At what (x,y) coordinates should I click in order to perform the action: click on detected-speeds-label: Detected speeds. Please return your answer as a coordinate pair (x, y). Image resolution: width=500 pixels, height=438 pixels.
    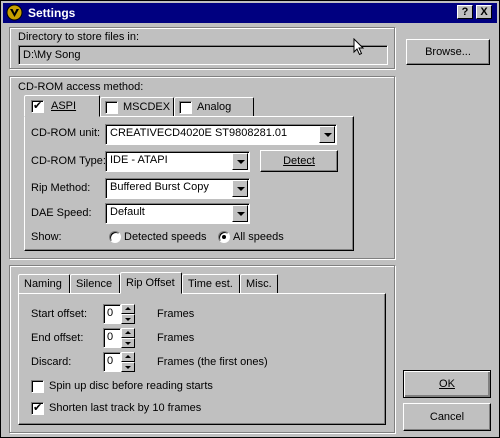
    Looking at the image, I should click on (165, 237).